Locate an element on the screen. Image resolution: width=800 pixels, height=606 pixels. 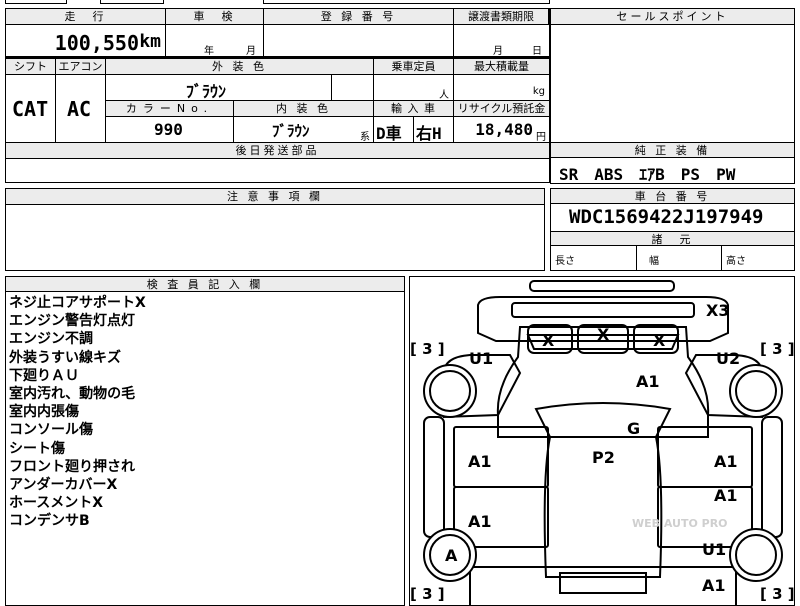
capacity-unit: 人 is located at coordinates (444, 95).